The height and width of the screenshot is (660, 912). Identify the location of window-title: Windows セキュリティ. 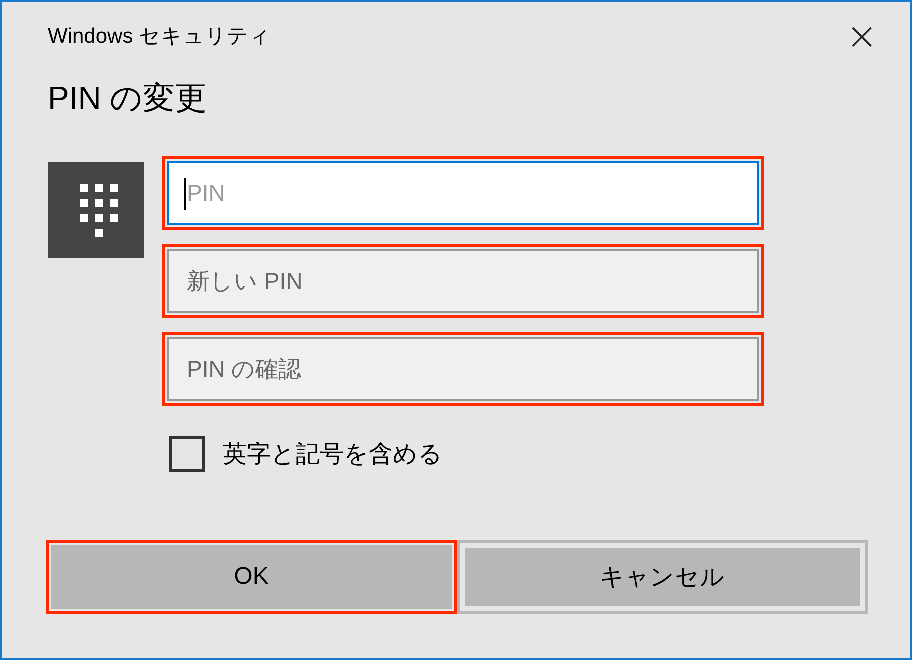
(160, 37).